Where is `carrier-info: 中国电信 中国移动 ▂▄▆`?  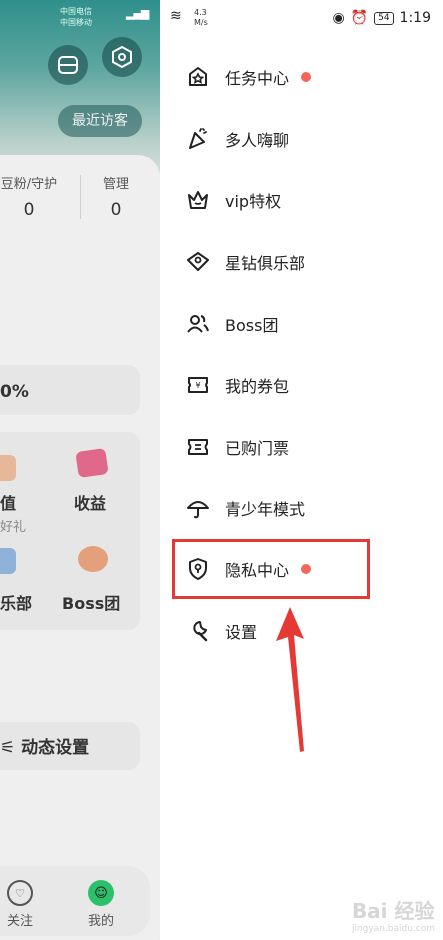
carrier-info: 中国电信 中国移动 ▂▄▆ is located at coordinates (104, 17).